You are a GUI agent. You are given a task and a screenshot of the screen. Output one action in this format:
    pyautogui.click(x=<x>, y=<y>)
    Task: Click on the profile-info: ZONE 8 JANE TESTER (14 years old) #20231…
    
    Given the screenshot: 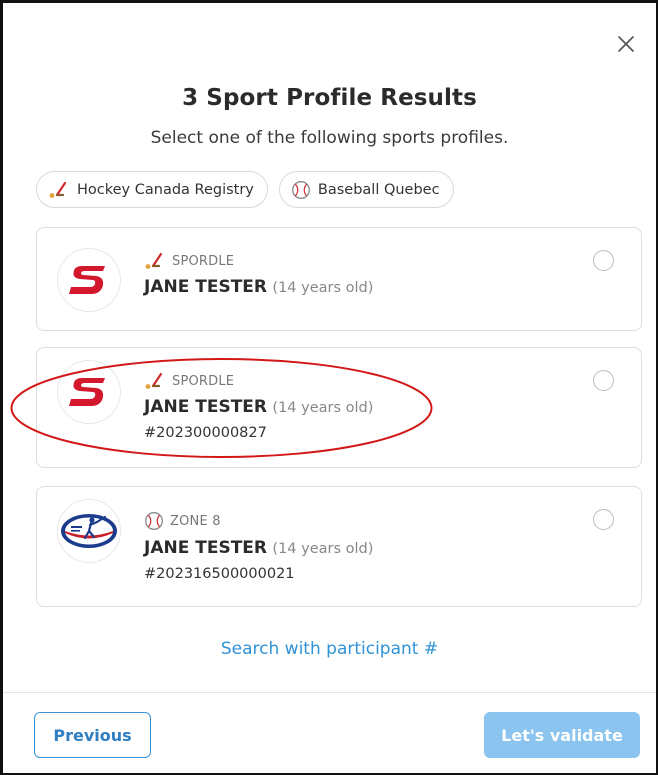 What is the action you would take?
    pyautogui.click(x=258, y=546)
    